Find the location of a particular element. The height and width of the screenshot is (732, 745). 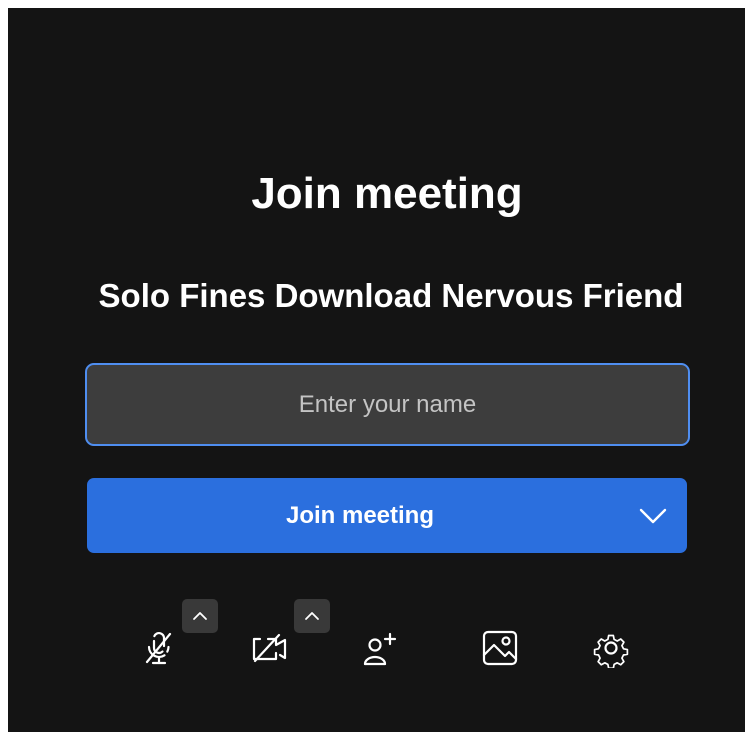

add-person-icon is located at coordinates (381, 648).